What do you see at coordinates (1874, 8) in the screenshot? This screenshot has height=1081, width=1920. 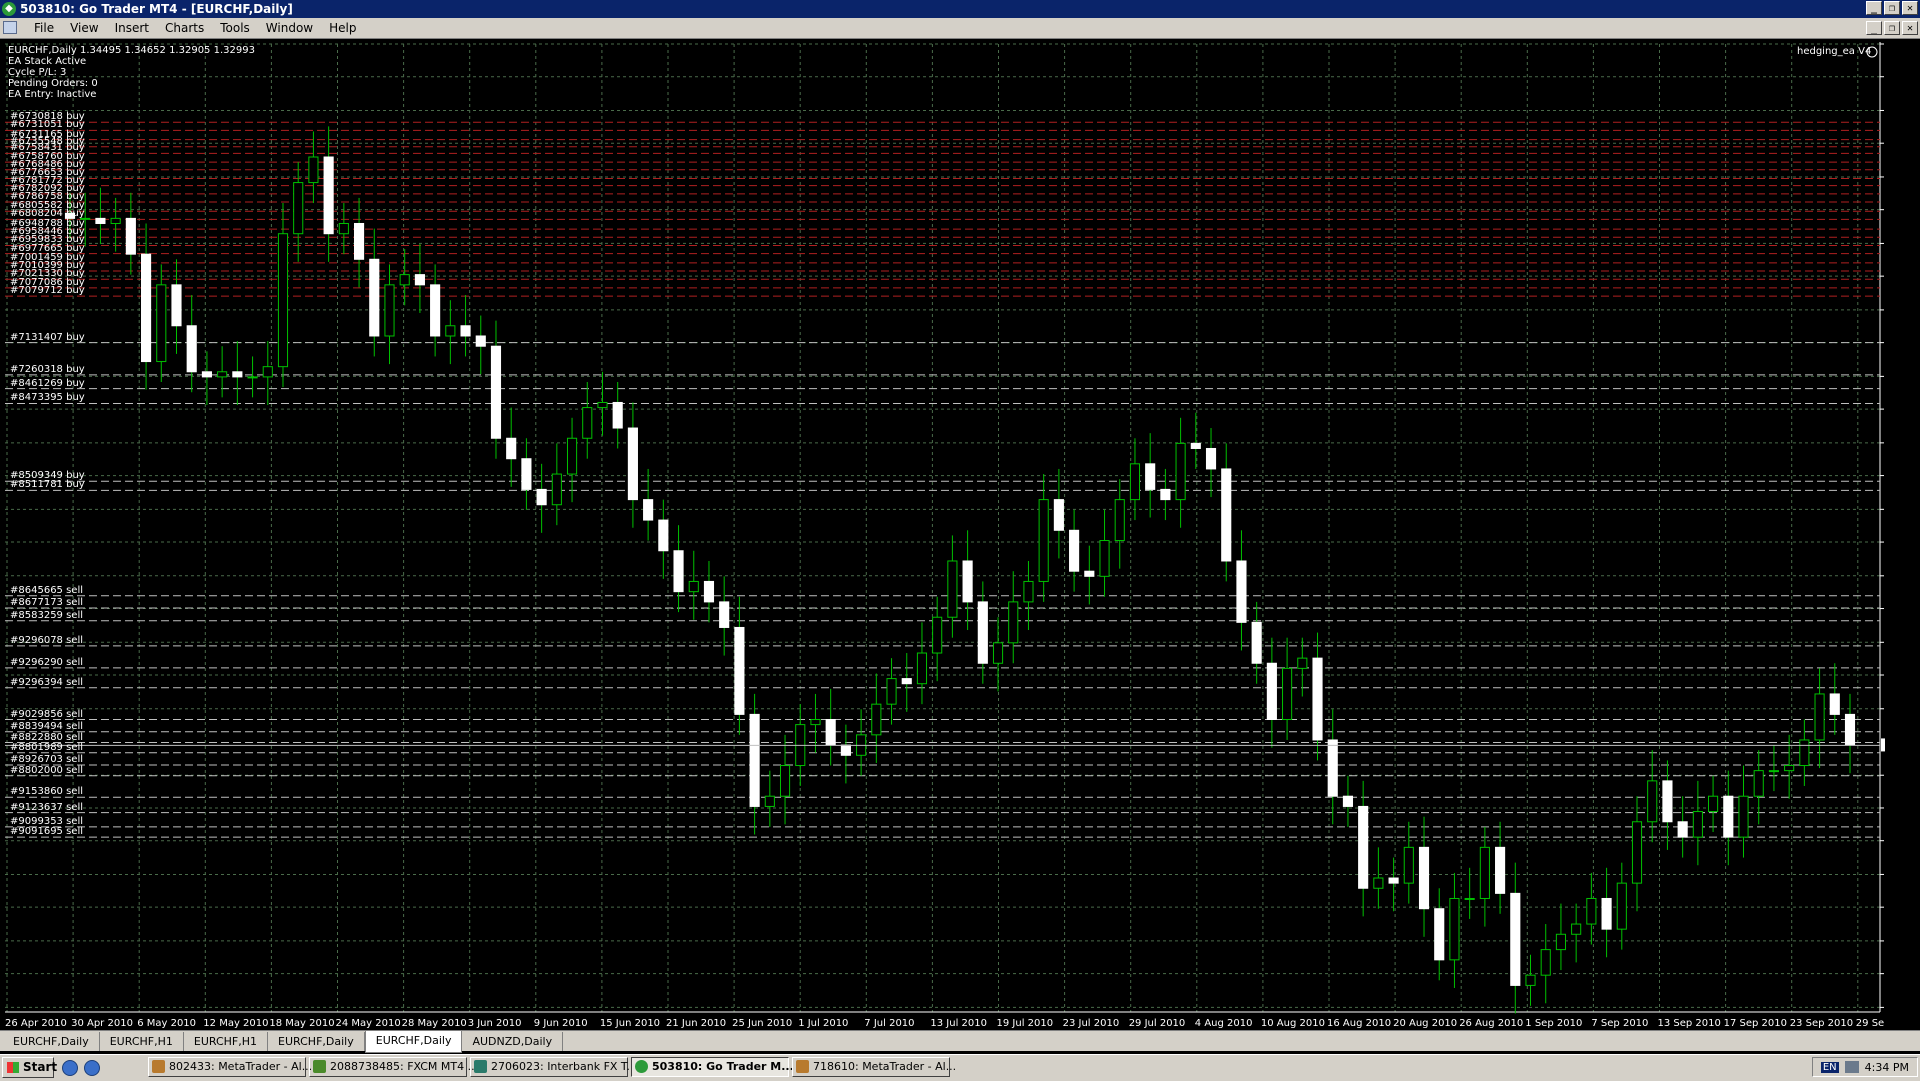 I see `minimize-button: _` at bounding box center [1874, 8].